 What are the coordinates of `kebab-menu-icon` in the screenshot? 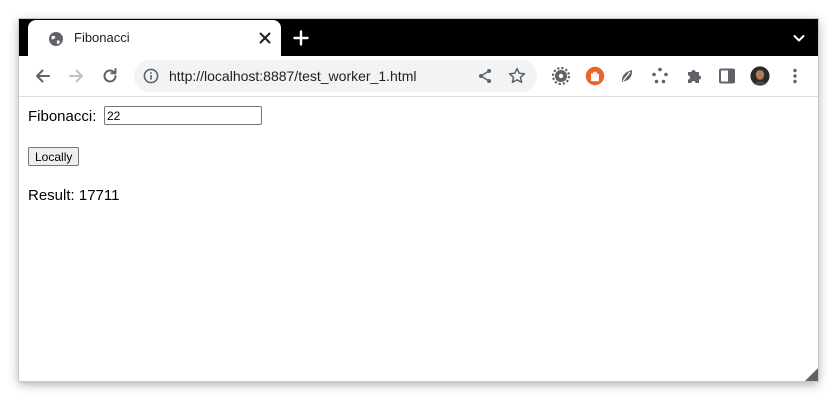 It's located at (795, 76).